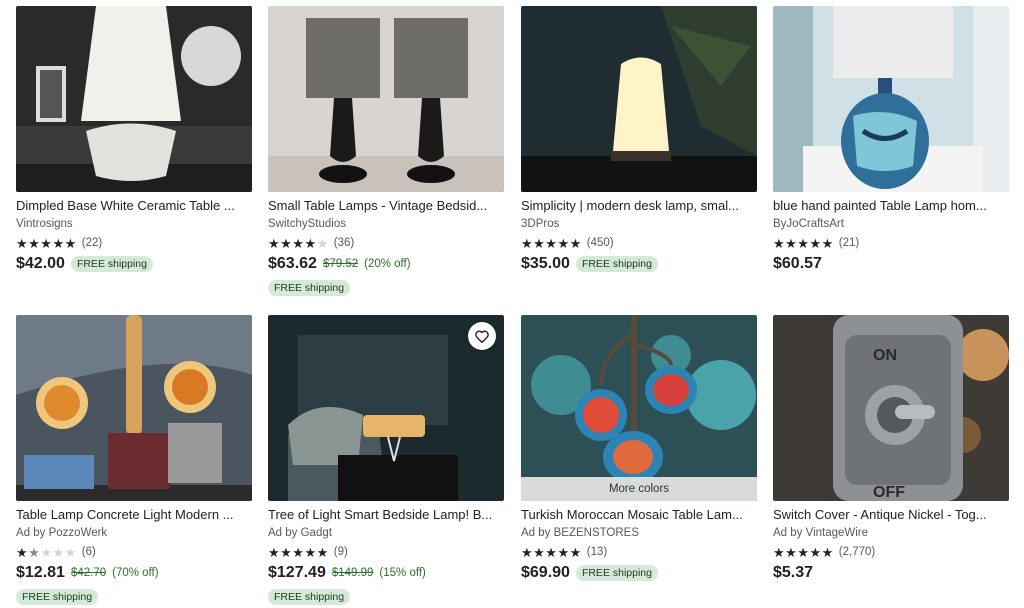 This screenshot has width=1024, height=608. What do you see at coordinates (597, 552) in the screenshot?
I see `review-count: (13)` at bounding box center [597, 552].